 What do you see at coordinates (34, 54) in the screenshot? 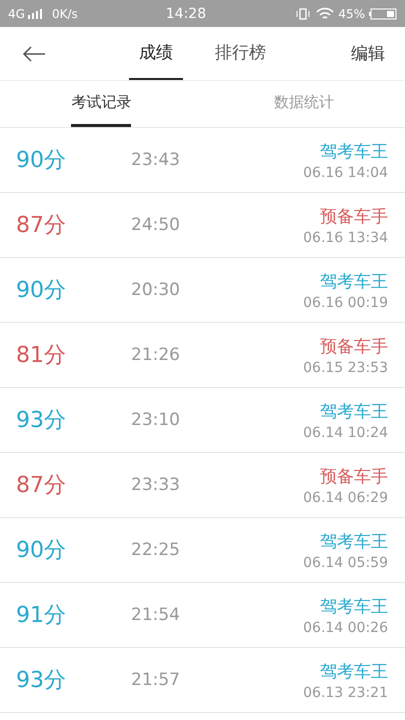
I see `back-icon` at bounding box center [34, 54].